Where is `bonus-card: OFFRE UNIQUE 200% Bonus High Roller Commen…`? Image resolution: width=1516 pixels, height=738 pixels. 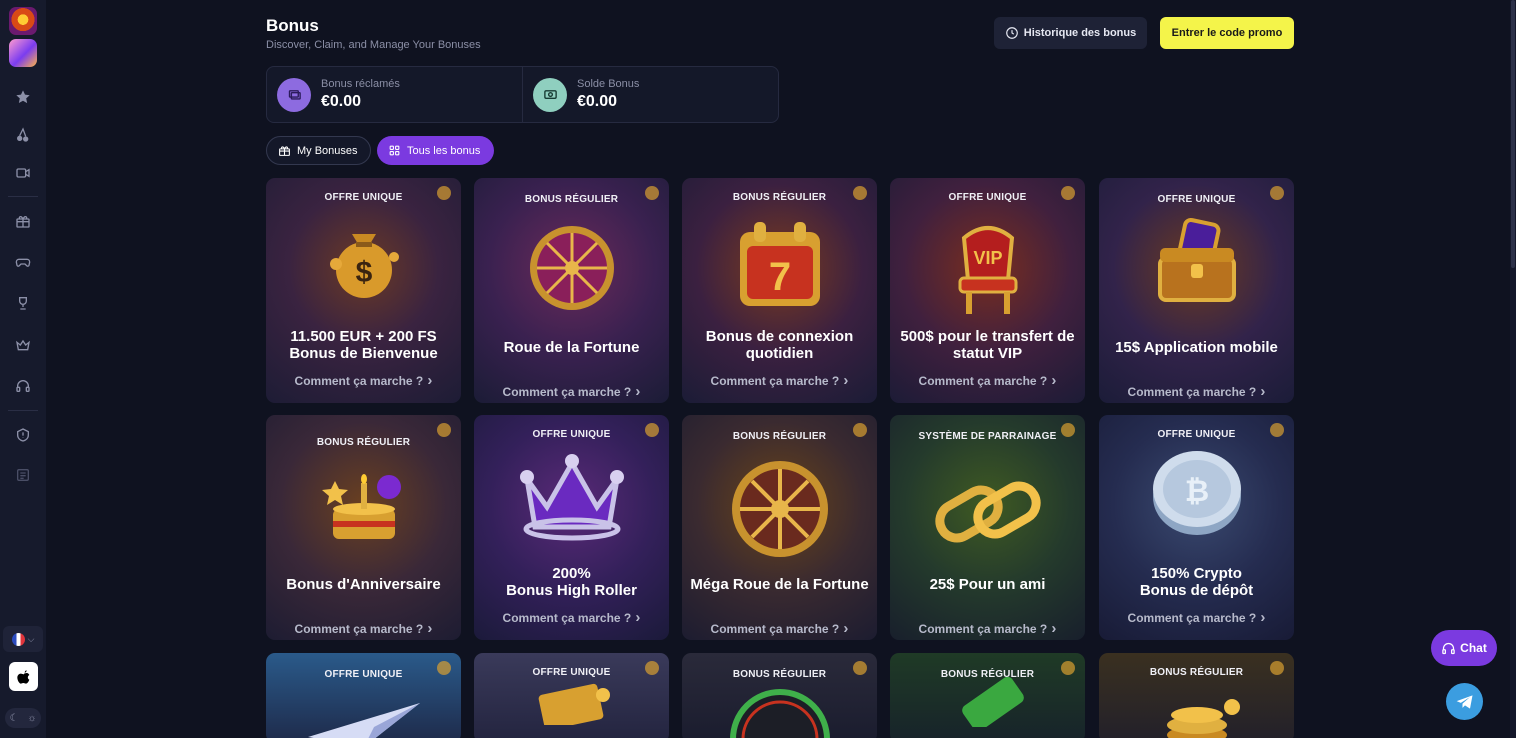
bonus-card: OFFRE UNIQUE 200% Bonus High Roller Commen… is located at coordinates (571, 527).